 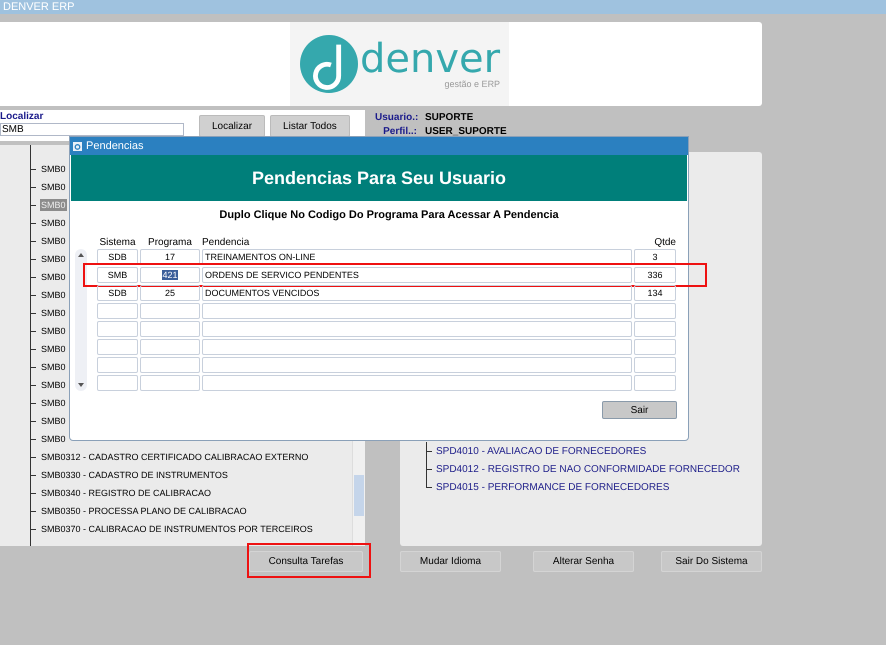 What do you see at coordinates (126, 493) in the screenshot?
I see `program-tree-item: SMB0340 - REGISTRO DE CALIBRACAO` at bounding box center [126, 493].